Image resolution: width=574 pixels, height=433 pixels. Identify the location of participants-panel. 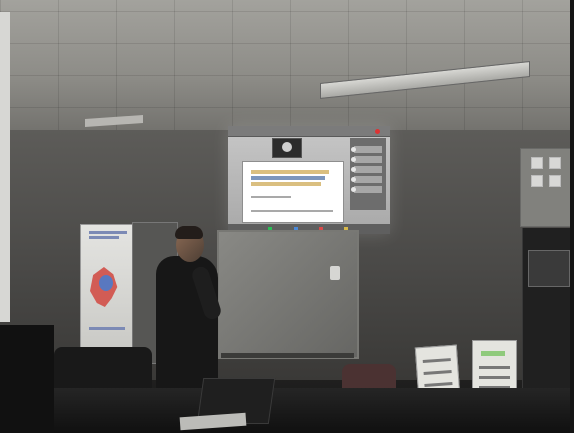
(368, 174).